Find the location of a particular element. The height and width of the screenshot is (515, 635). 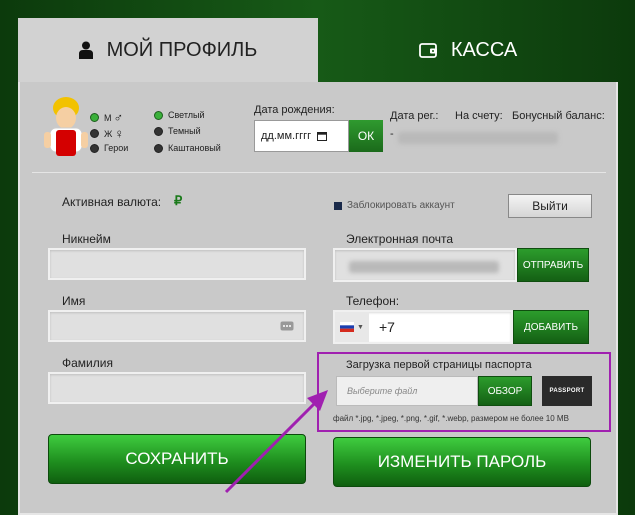

phone-input: ▼ +7 is located at coordinates (423, 327).